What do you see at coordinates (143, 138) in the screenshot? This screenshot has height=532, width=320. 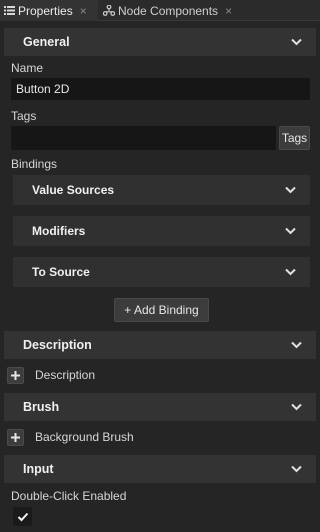 I see `tags-field` at bounding box center [143, 138].